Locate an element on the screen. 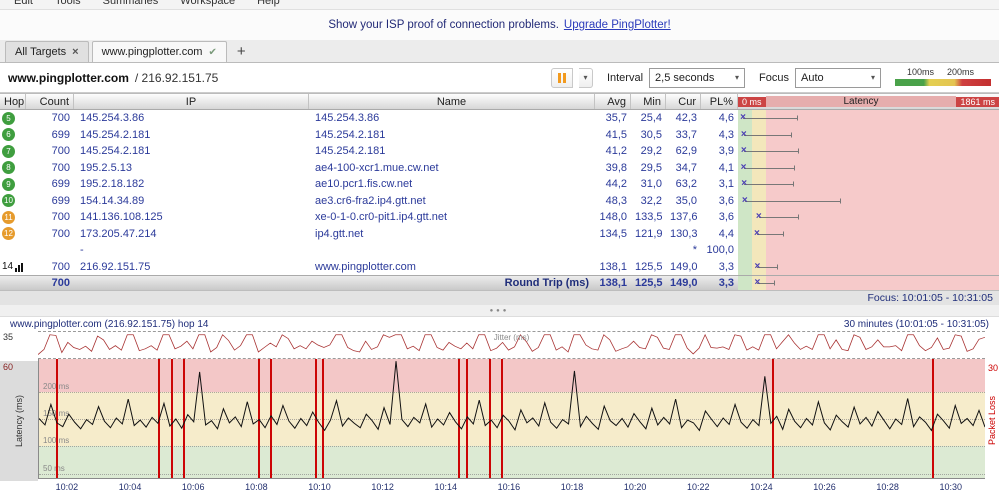 The width and height of the screenshot is (999, 499). x-tick-label: 10:28 is located at coordinates (887, 487).